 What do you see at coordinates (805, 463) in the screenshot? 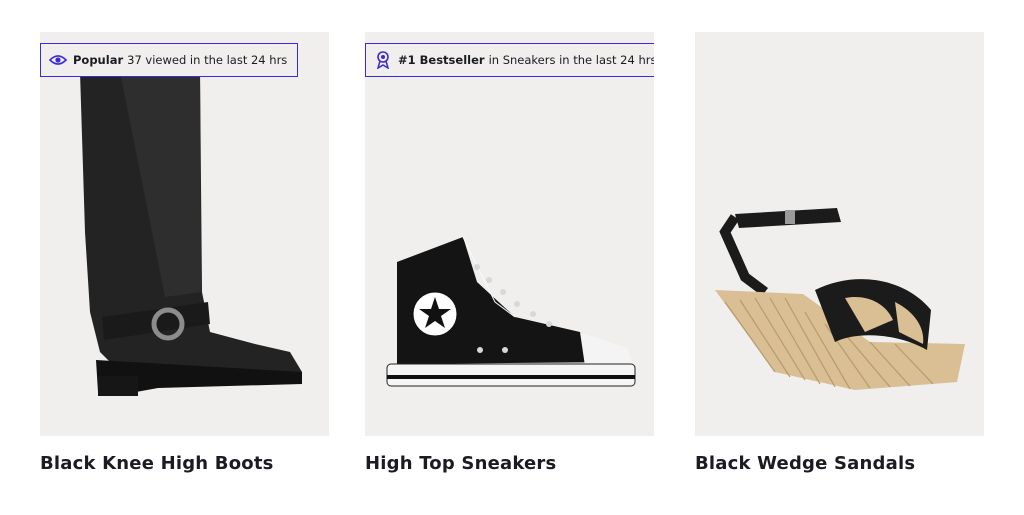
I see `product-title: Black Wedge Sandals` at bounding box center [805, 463].